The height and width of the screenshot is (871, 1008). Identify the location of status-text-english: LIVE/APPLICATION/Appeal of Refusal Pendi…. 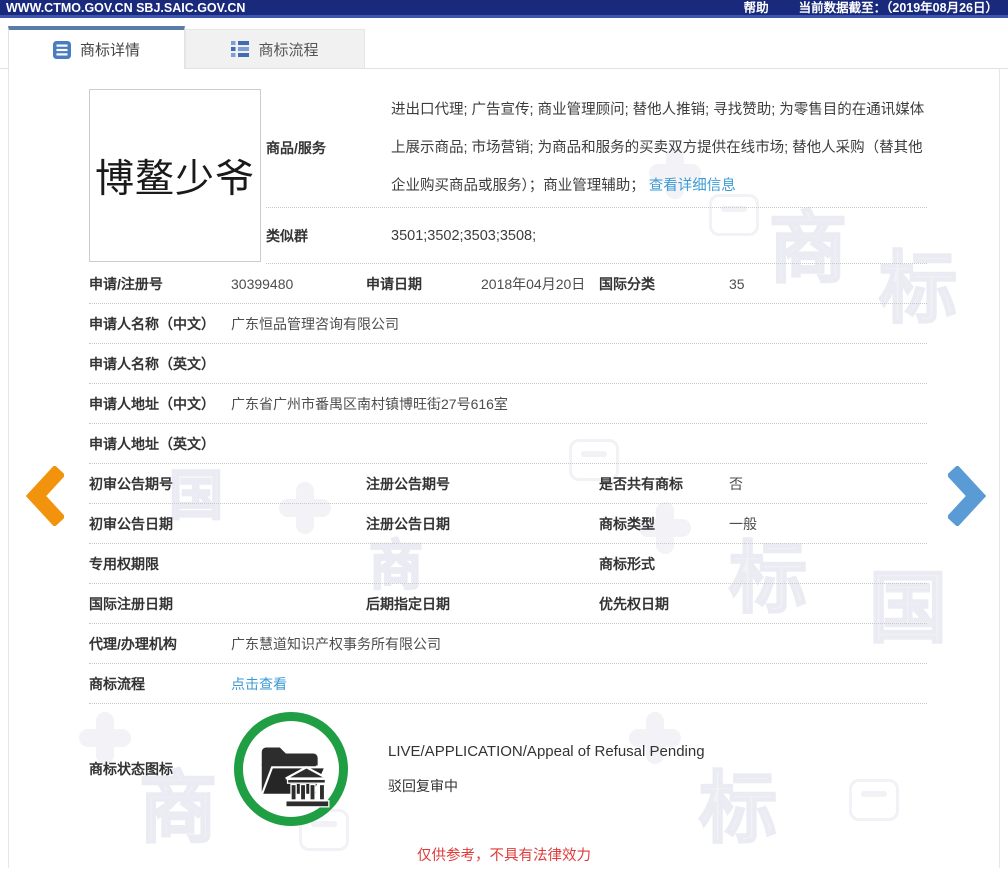
(546, 751).